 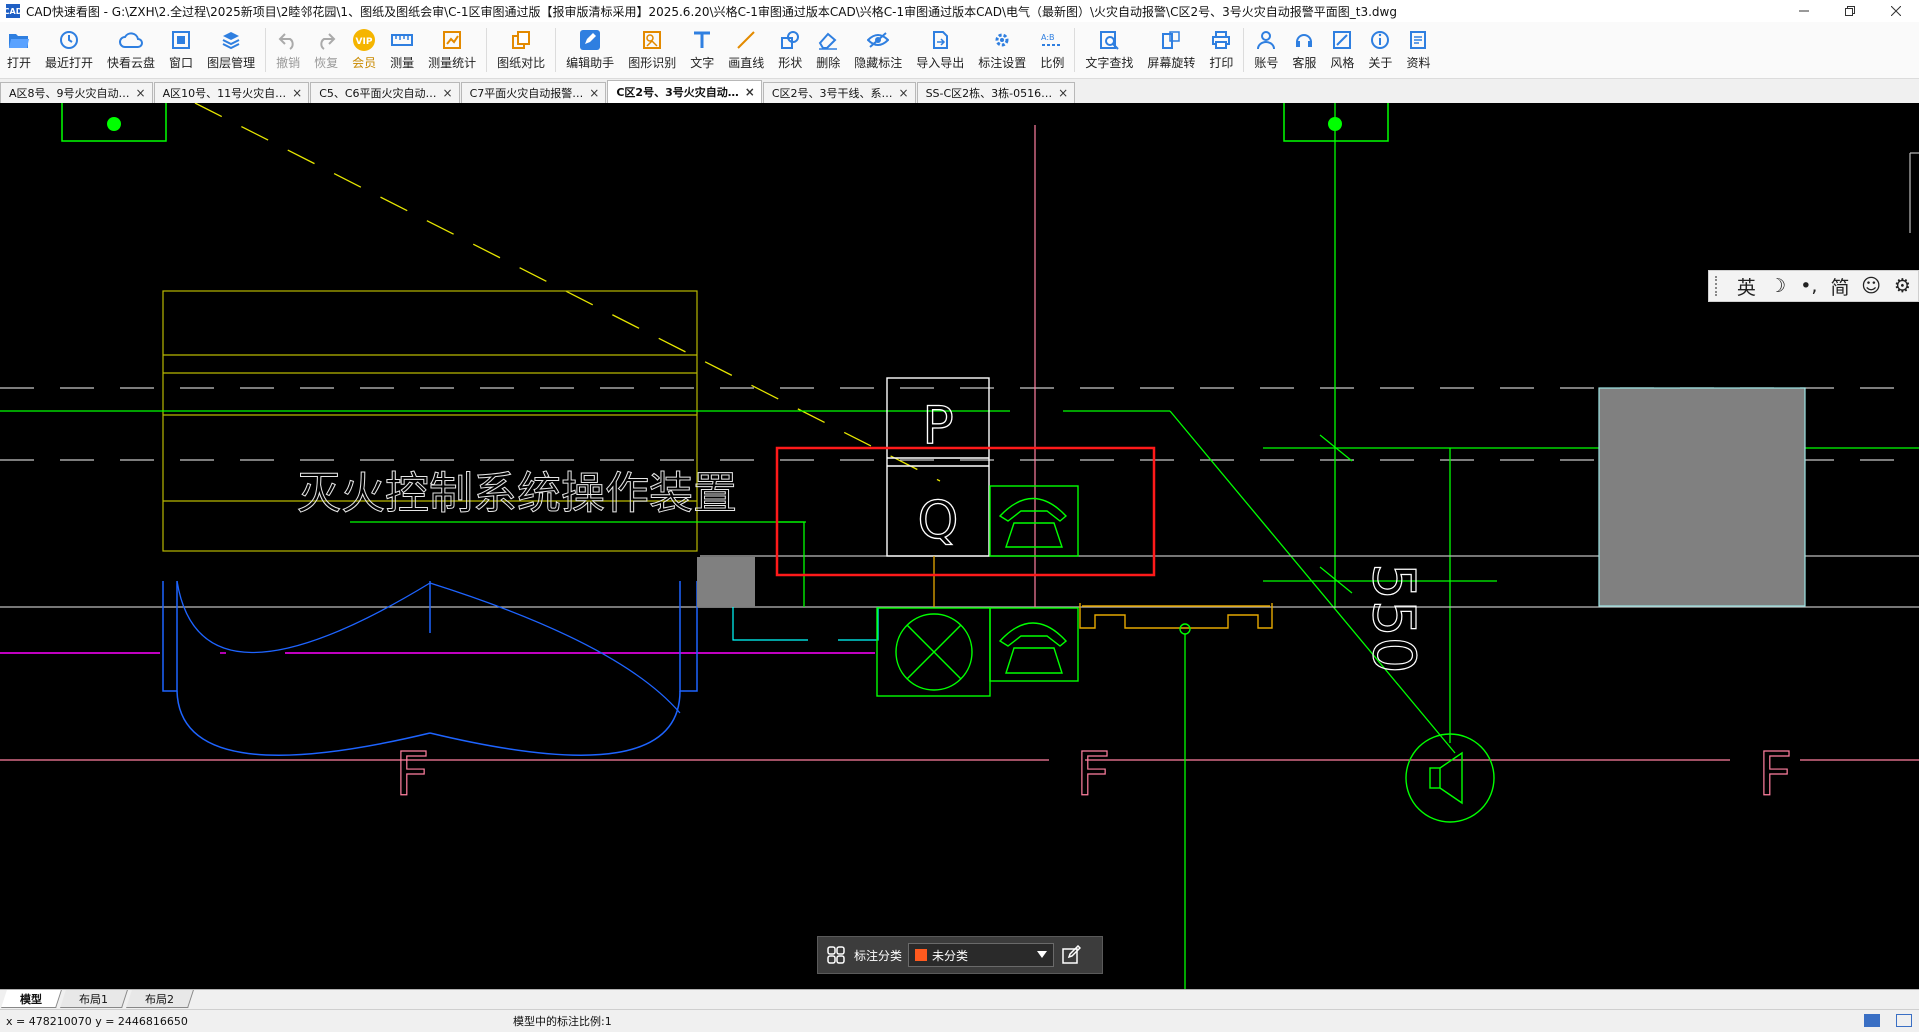 I want to click on tab-a-8-9: A区8号、9号火灾自动… ×, so click(x=76, y=92).